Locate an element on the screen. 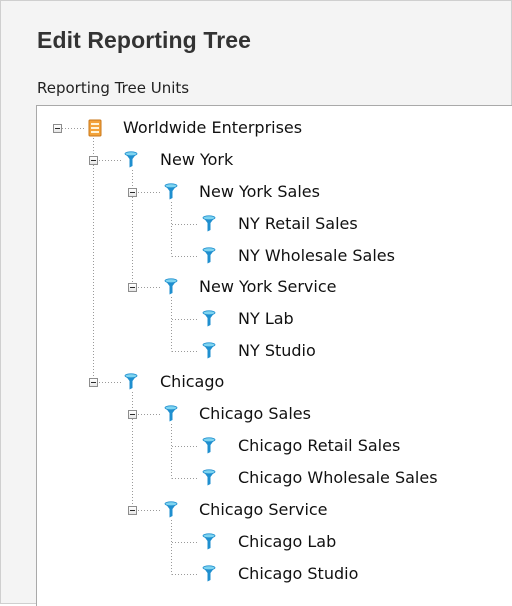 The image size is (512, 606). tree-node-label: NY Studio is located at coordinates (277, 350).